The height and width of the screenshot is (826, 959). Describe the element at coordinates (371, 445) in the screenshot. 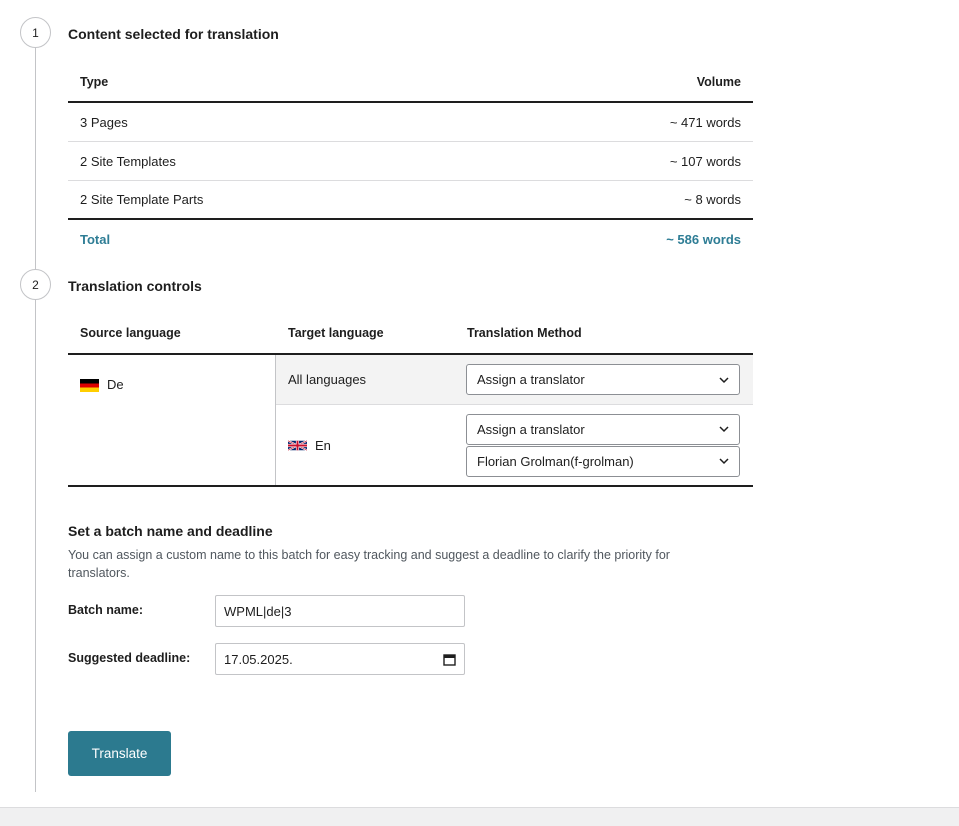

I see `en-language-cell: En` at that location.